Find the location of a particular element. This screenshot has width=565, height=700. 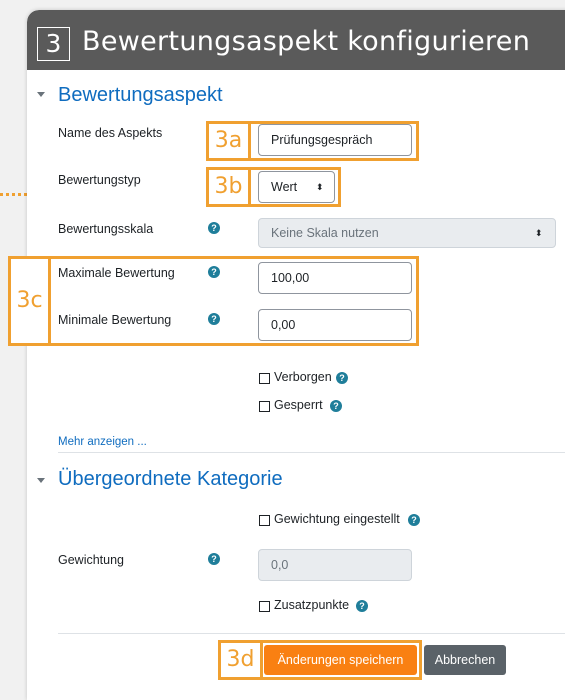

section-divider is located at coordinates (311, 452).